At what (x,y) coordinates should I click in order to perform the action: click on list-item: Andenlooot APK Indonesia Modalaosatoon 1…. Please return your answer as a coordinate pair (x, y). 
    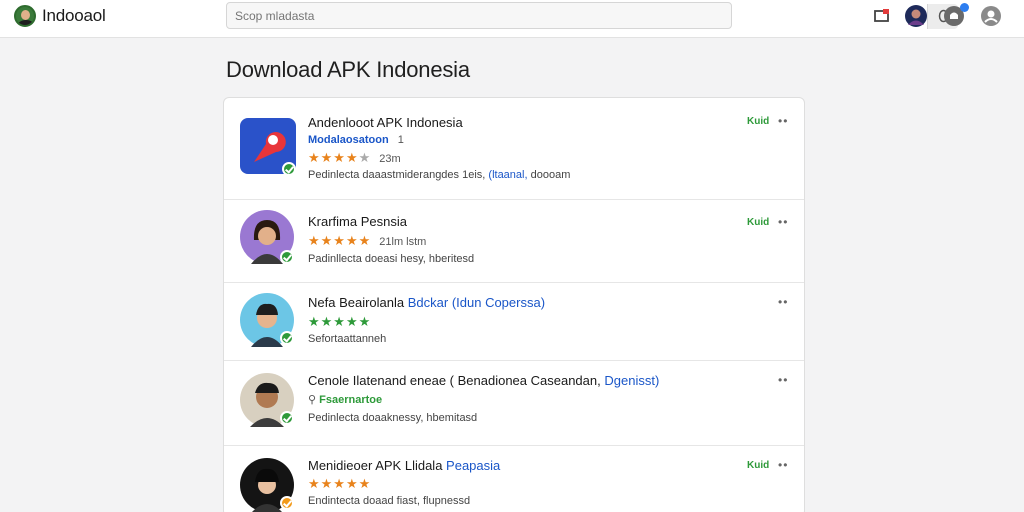
    Looking at the image, I should click on (514, 149).